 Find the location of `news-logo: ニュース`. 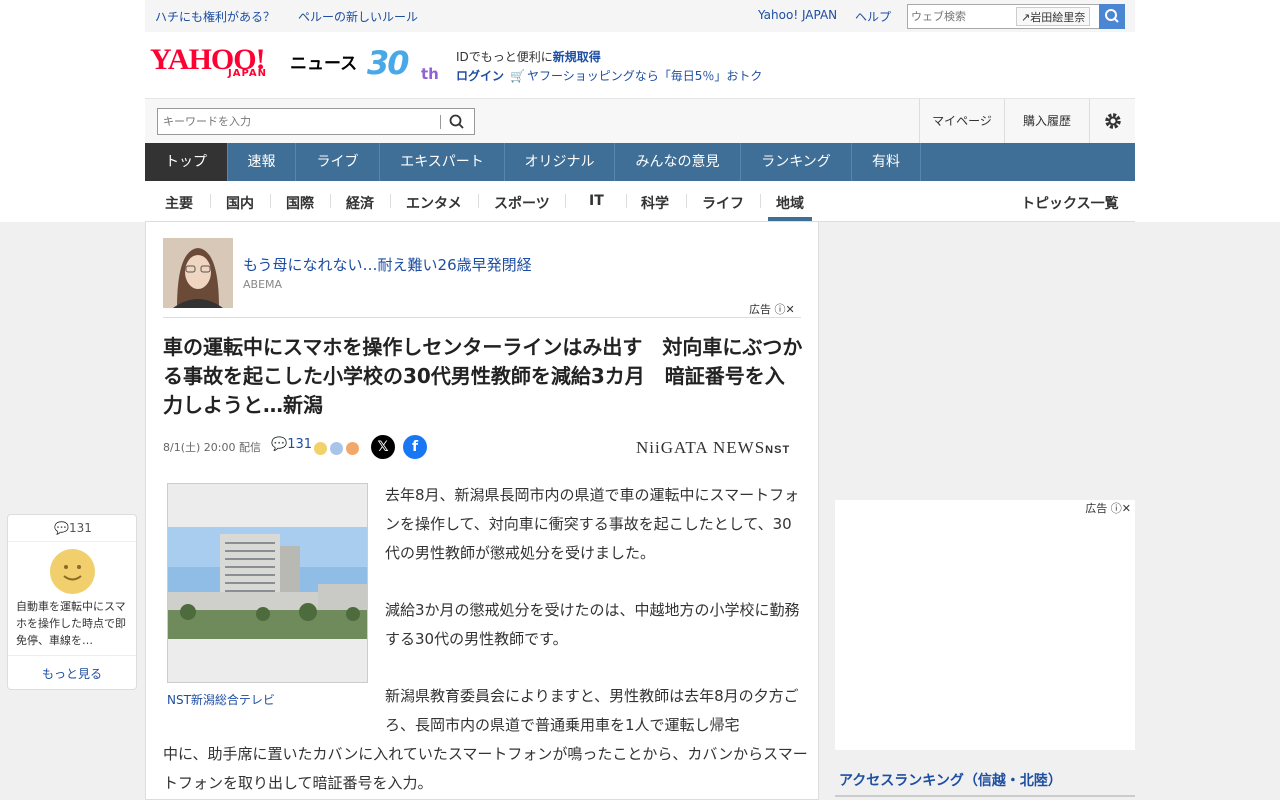

news-logo: ニュース is located at coordinates (323, 61).